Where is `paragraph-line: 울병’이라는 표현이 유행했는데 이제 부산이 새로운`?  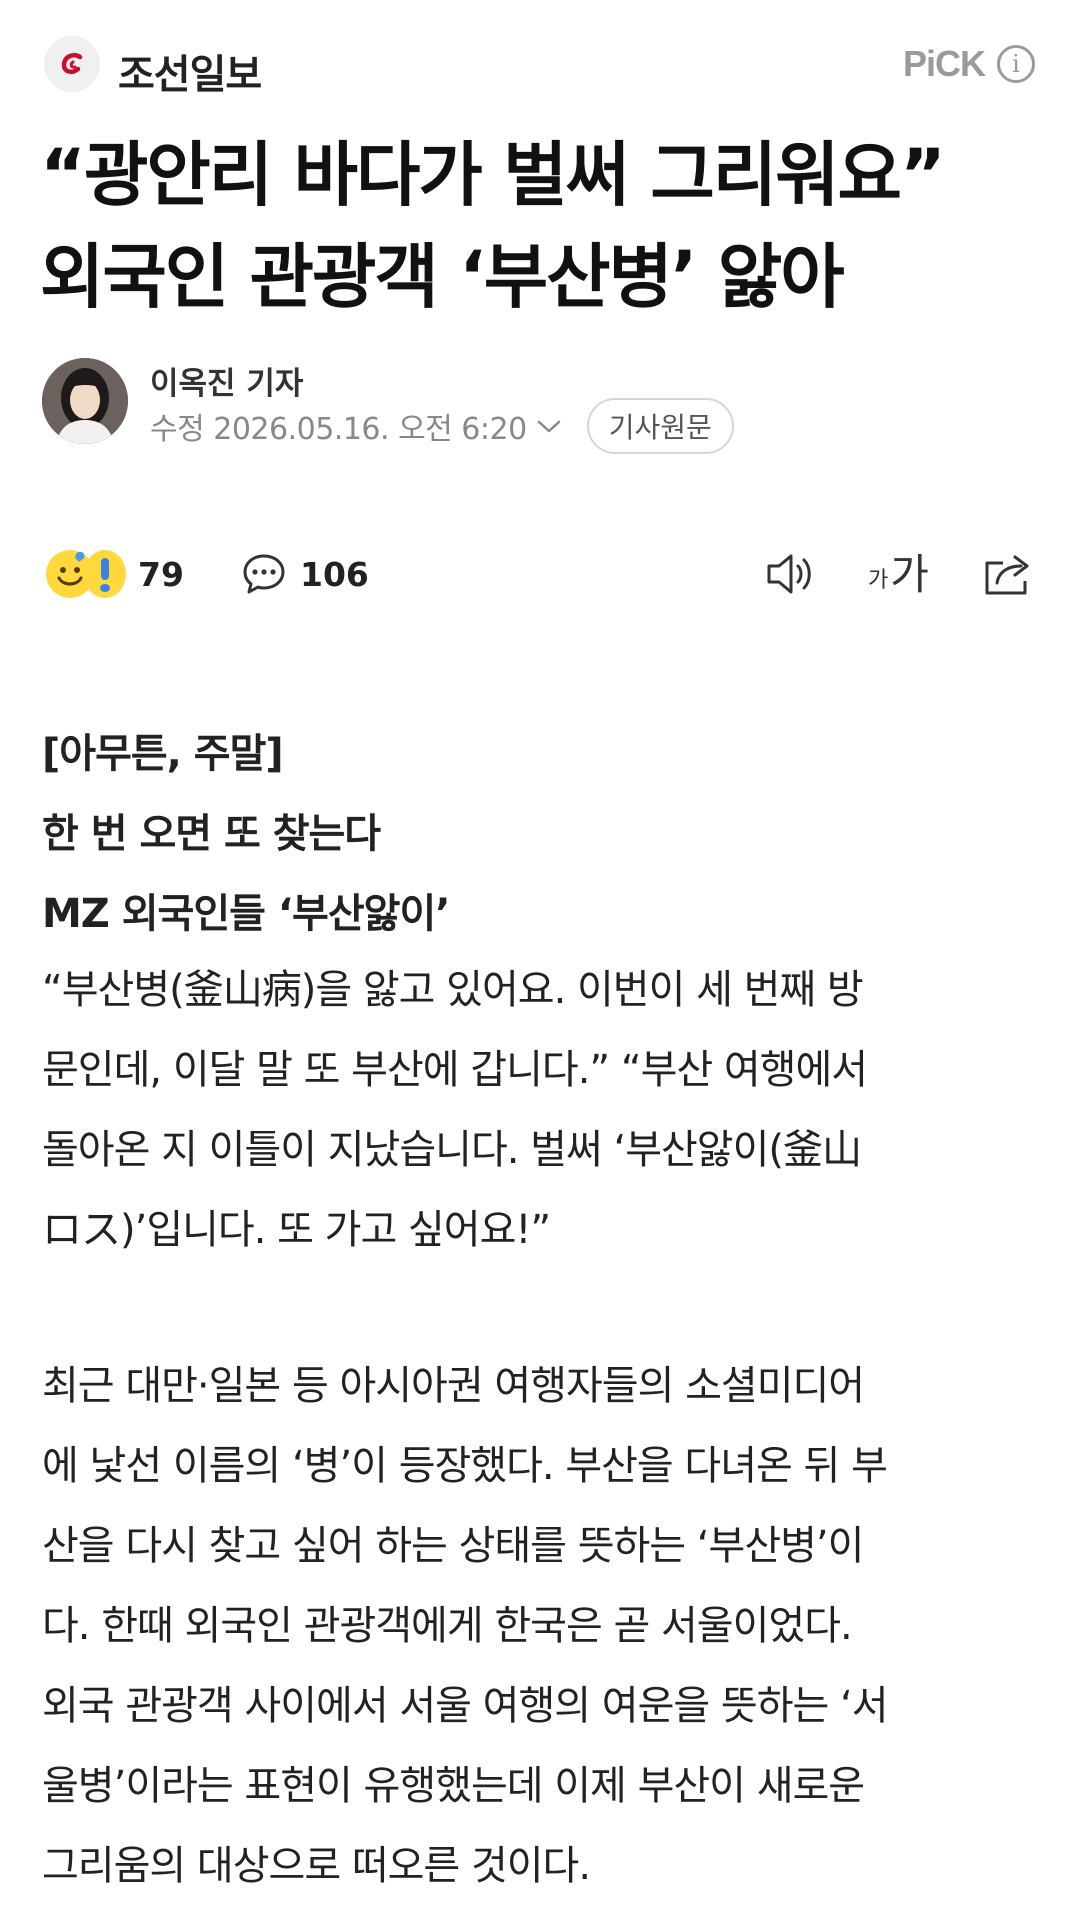 paragraph-line: 울병’이라는 표현이 유행했는데 이제 부산이 새로운 is located at coordinates (453, 1786).